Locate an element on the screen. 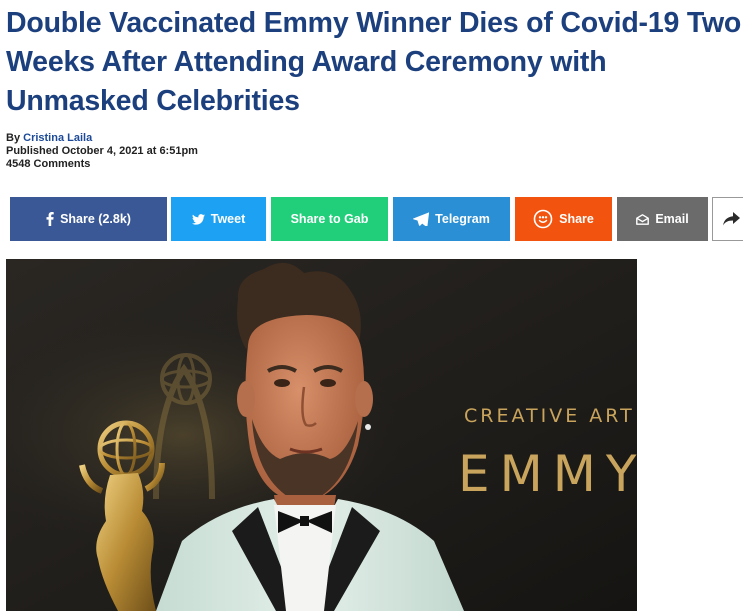  more-share-button is located at coordinates (727, 219).